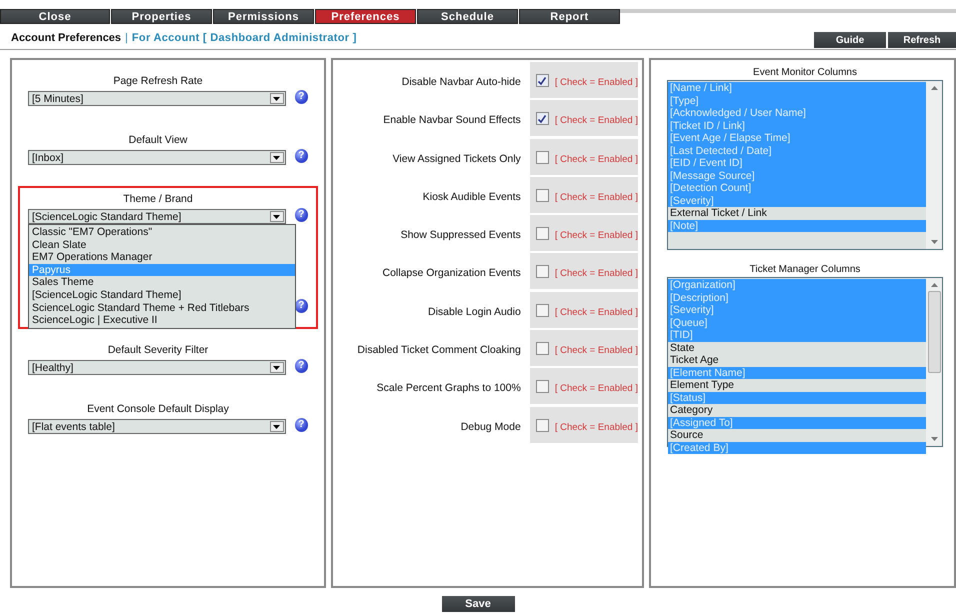 This screenshot has height=616, width=956. What do you see at coordinates (467, 16) in the screenshot?
I see `tab: Schedule` at bounding box center [467, 16].